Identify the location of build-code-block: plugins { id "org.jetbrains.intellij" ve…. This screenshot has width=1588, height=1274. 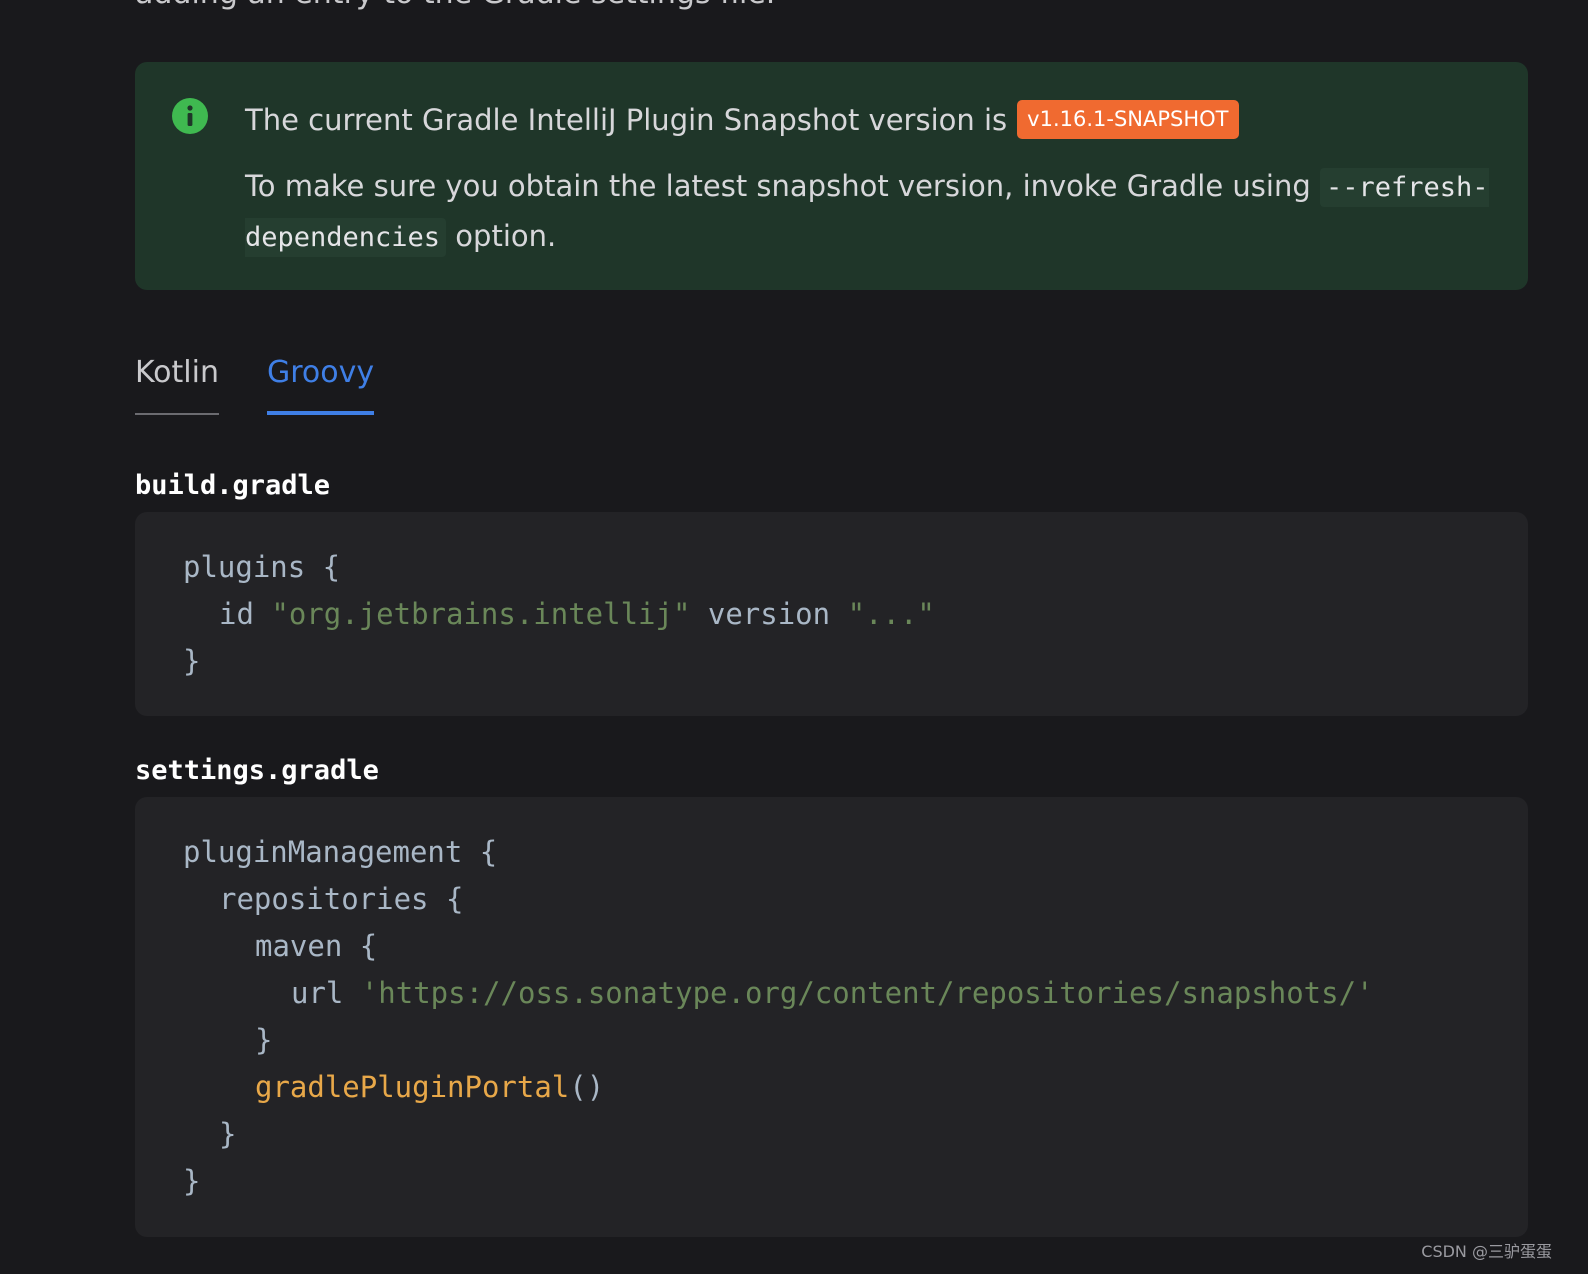
(831, 614).